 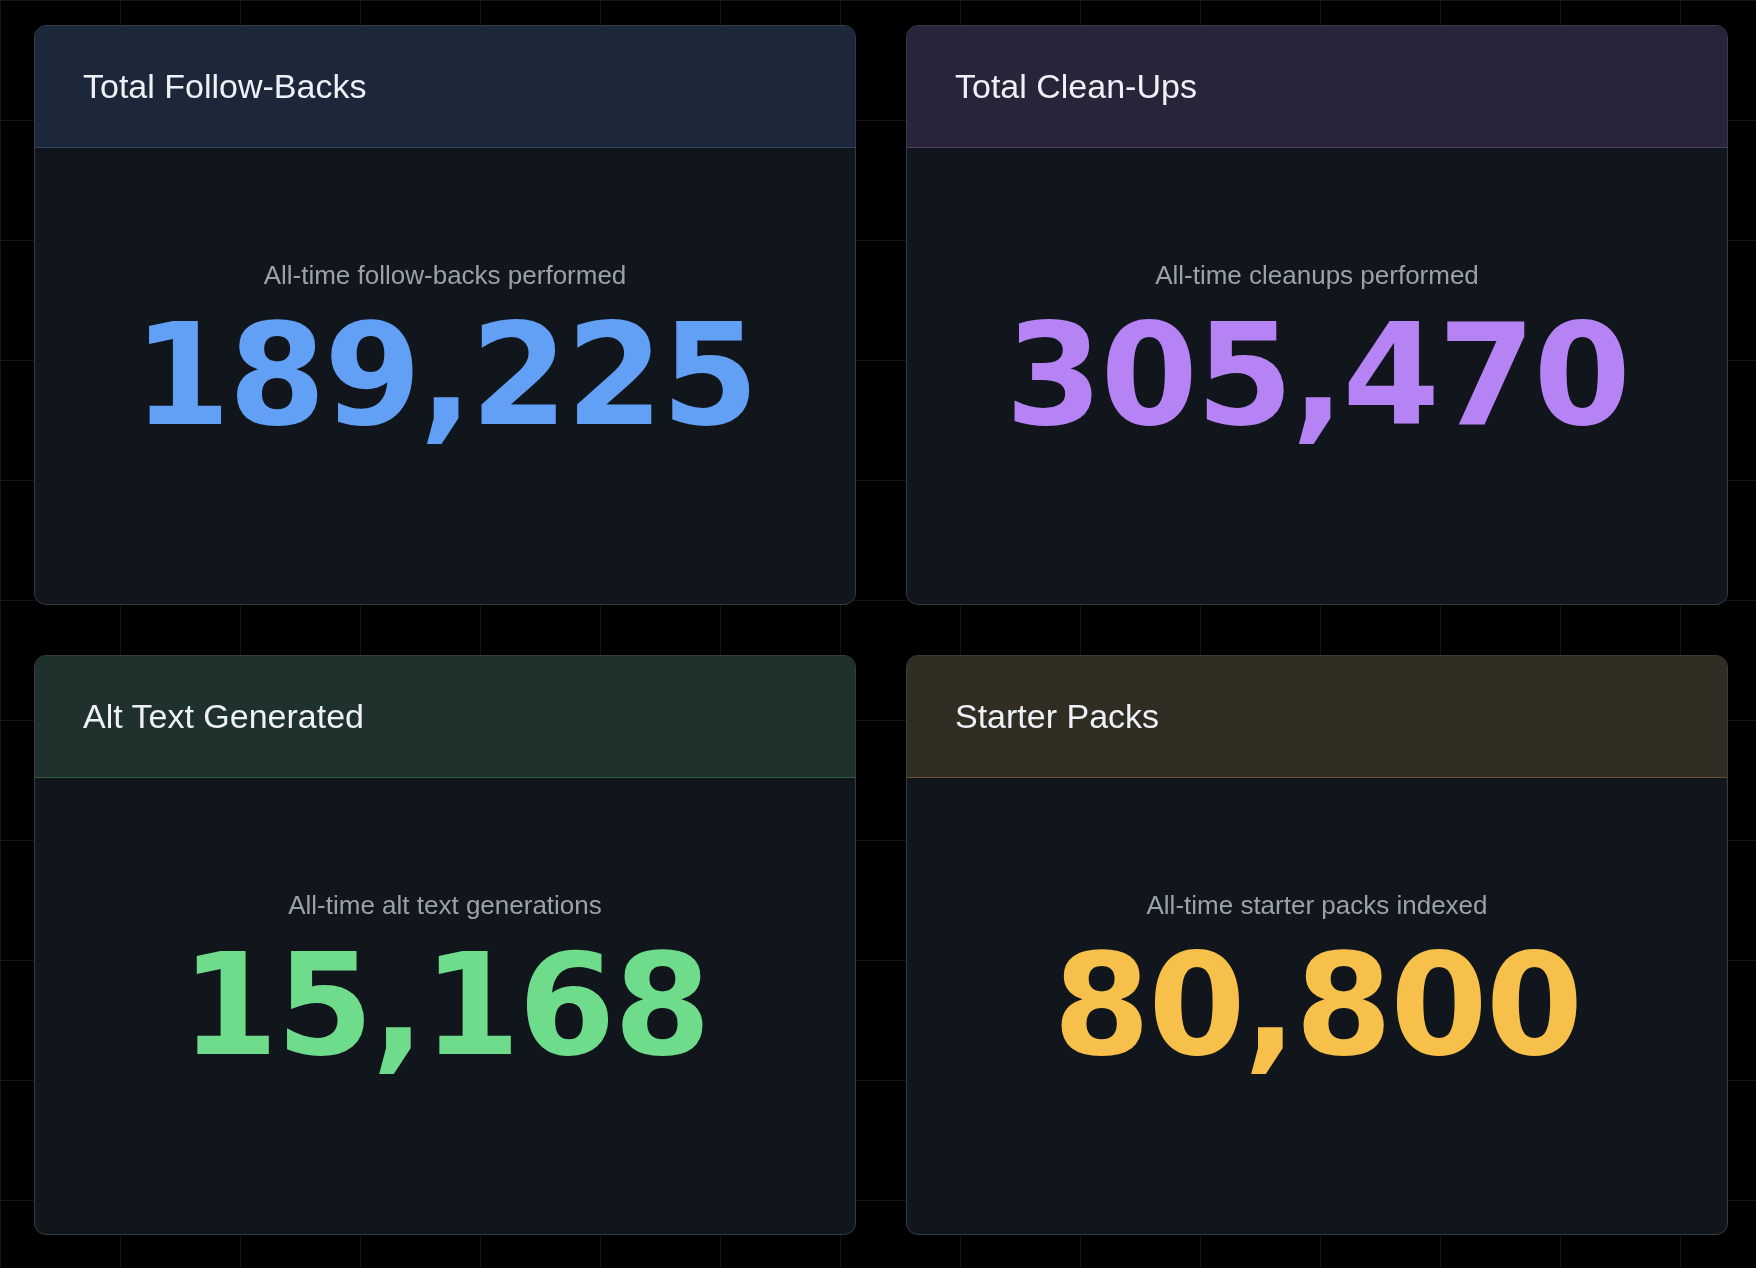 What do you see at coordinates (445, 1006) in the screenshot?
I see `stat-value: 15,168` at bounding box center [445, 1006].